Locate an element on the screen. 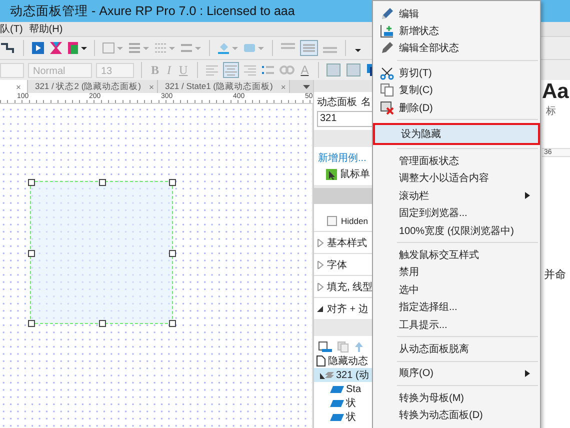  name-label: 名 is located at coordinates (366, 102).